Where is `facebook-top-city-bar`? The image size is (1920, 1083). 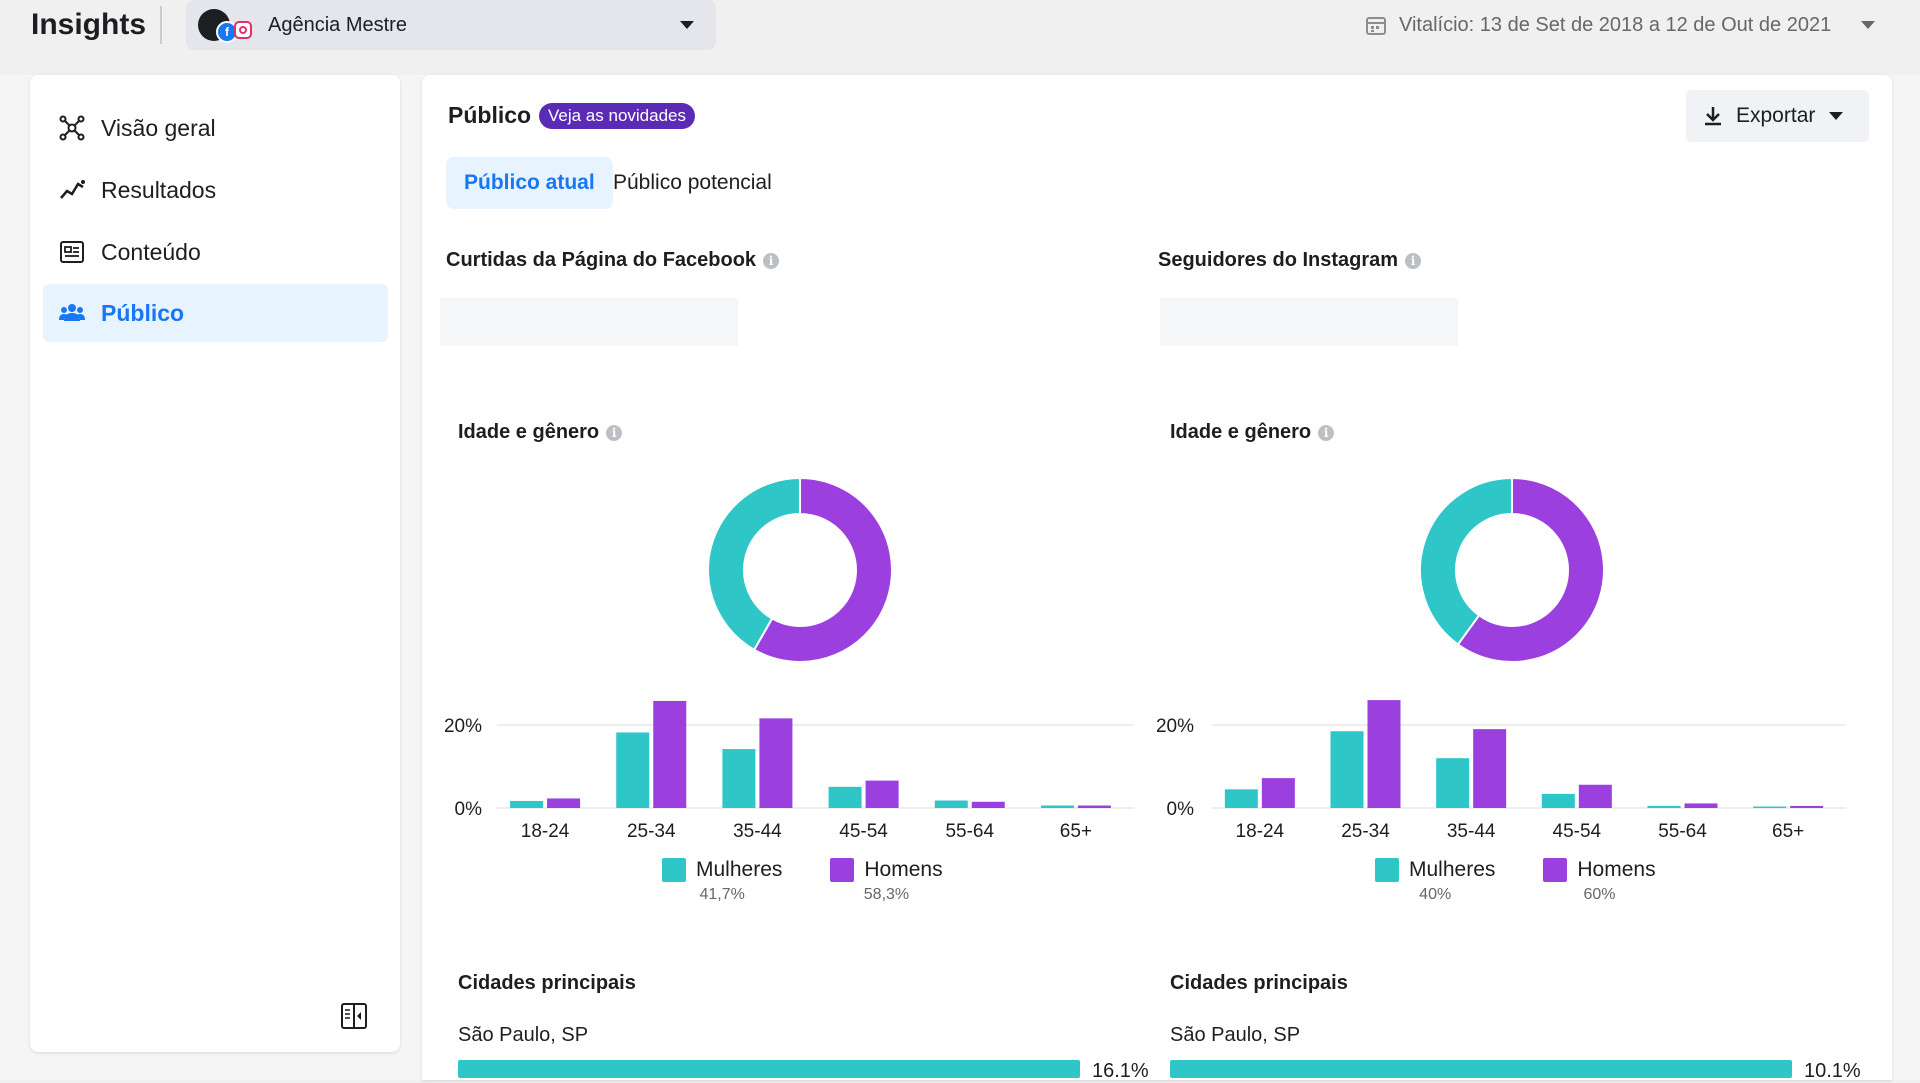 facebook-top-city-bar is located at coordinates (769, 1069).